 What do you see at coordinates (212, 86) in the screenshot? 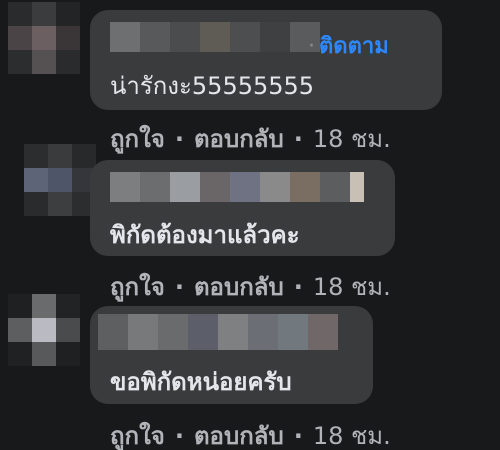
I see `comment-text: น่ารักงะ55555555` at bounding box center [212, 86].